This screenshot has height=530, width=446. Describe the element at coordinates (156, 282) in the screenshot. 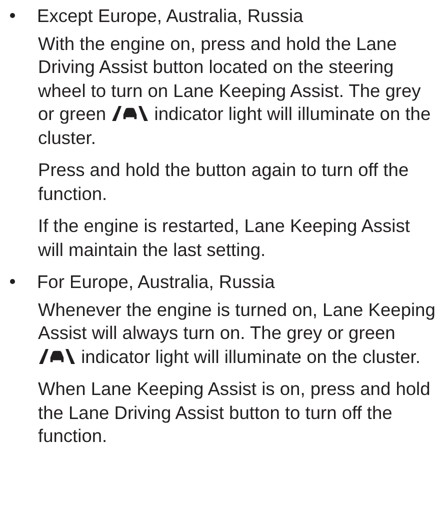

I see `section-heading: For Europe, Australia, Russia` at that location.